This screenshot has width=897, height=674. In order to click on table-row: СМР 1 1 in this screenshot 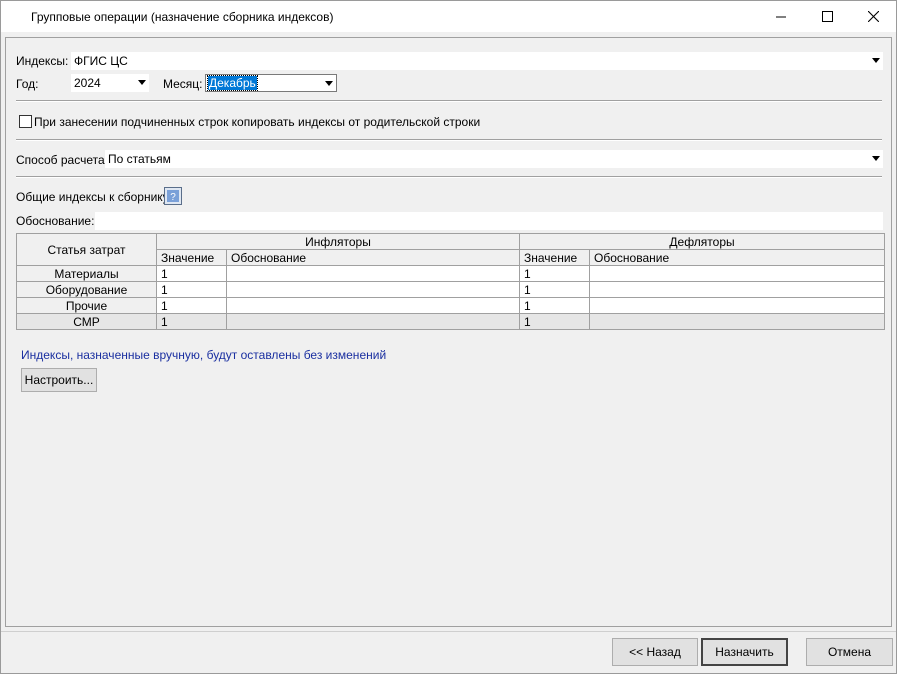, I will do `click(451, 321)`.